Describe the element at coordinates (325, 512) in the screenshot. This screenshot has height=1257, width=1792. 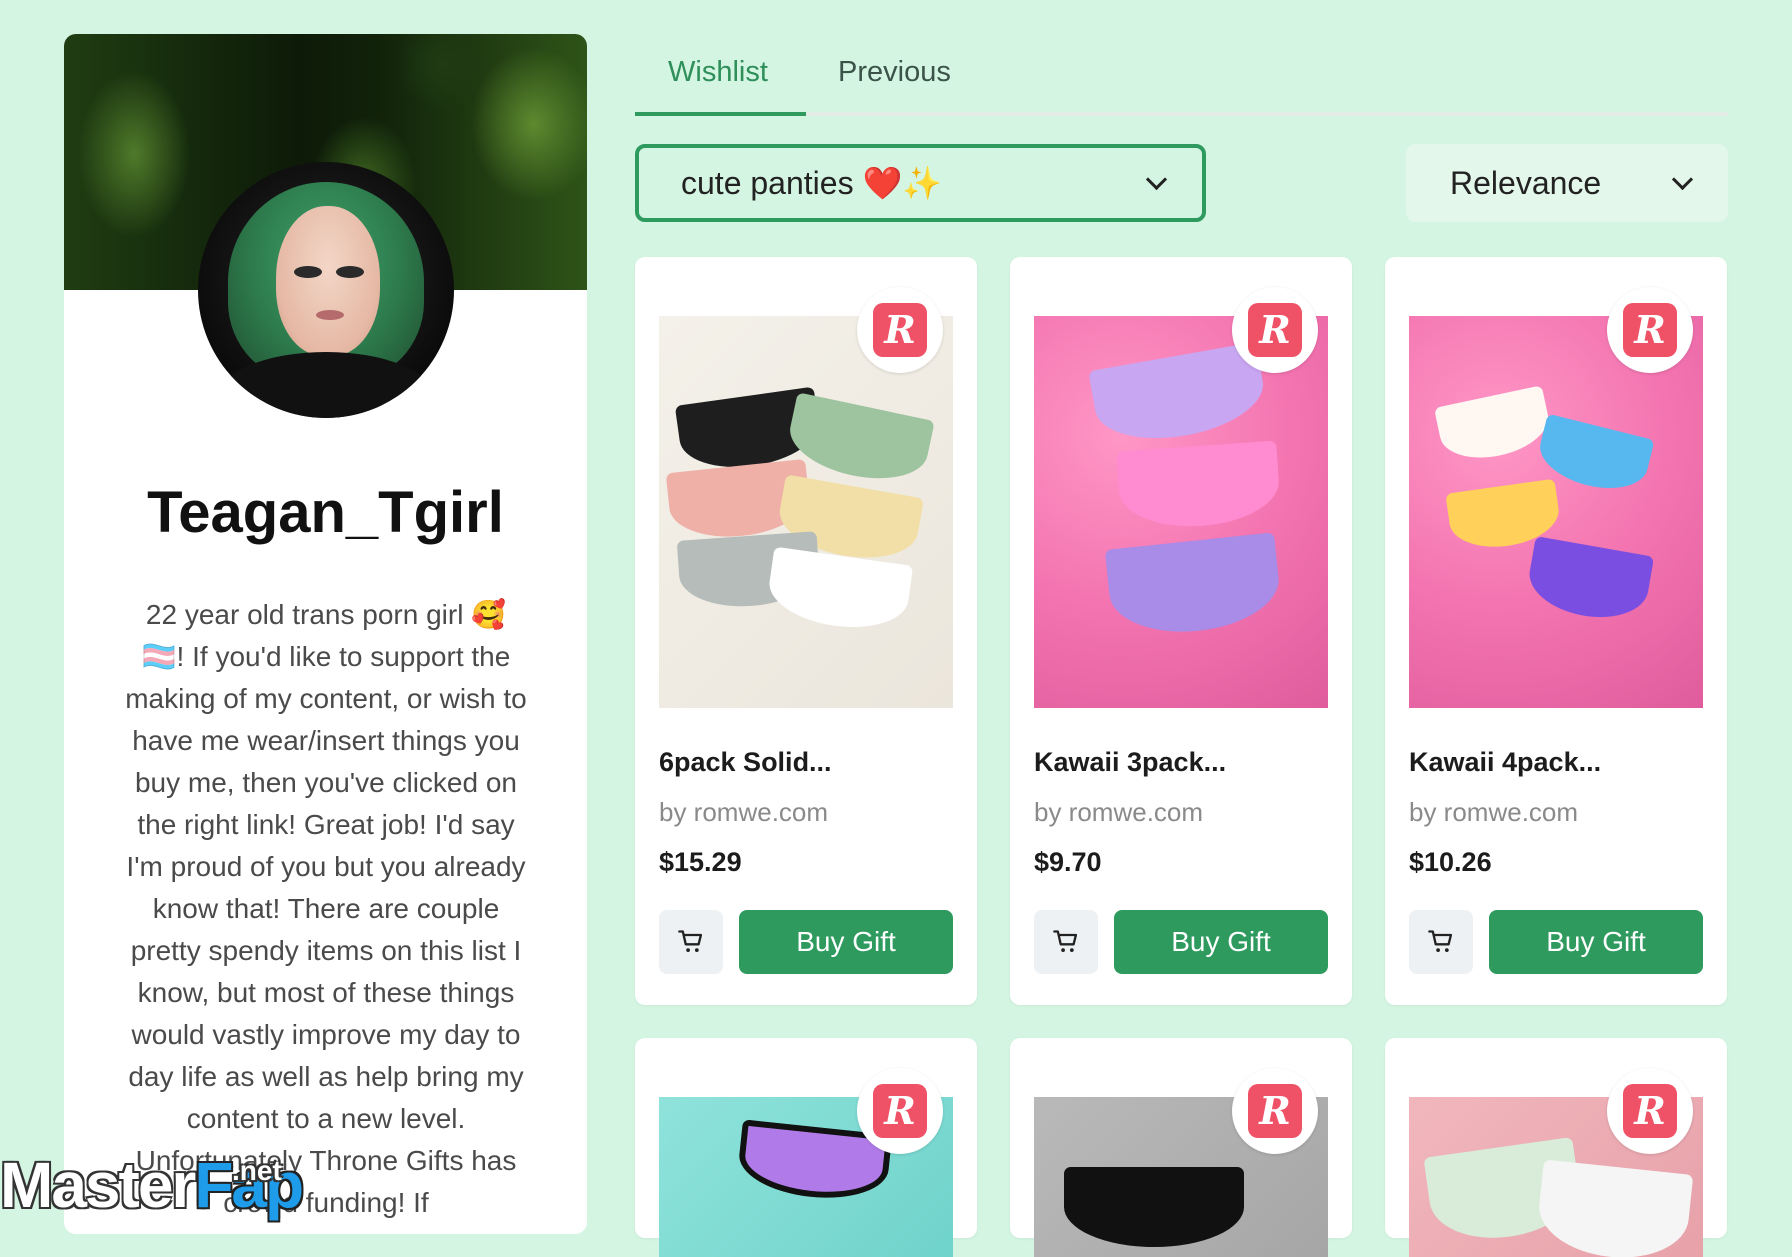
I see `profile-username: Teagan_Tgirl` at that location.